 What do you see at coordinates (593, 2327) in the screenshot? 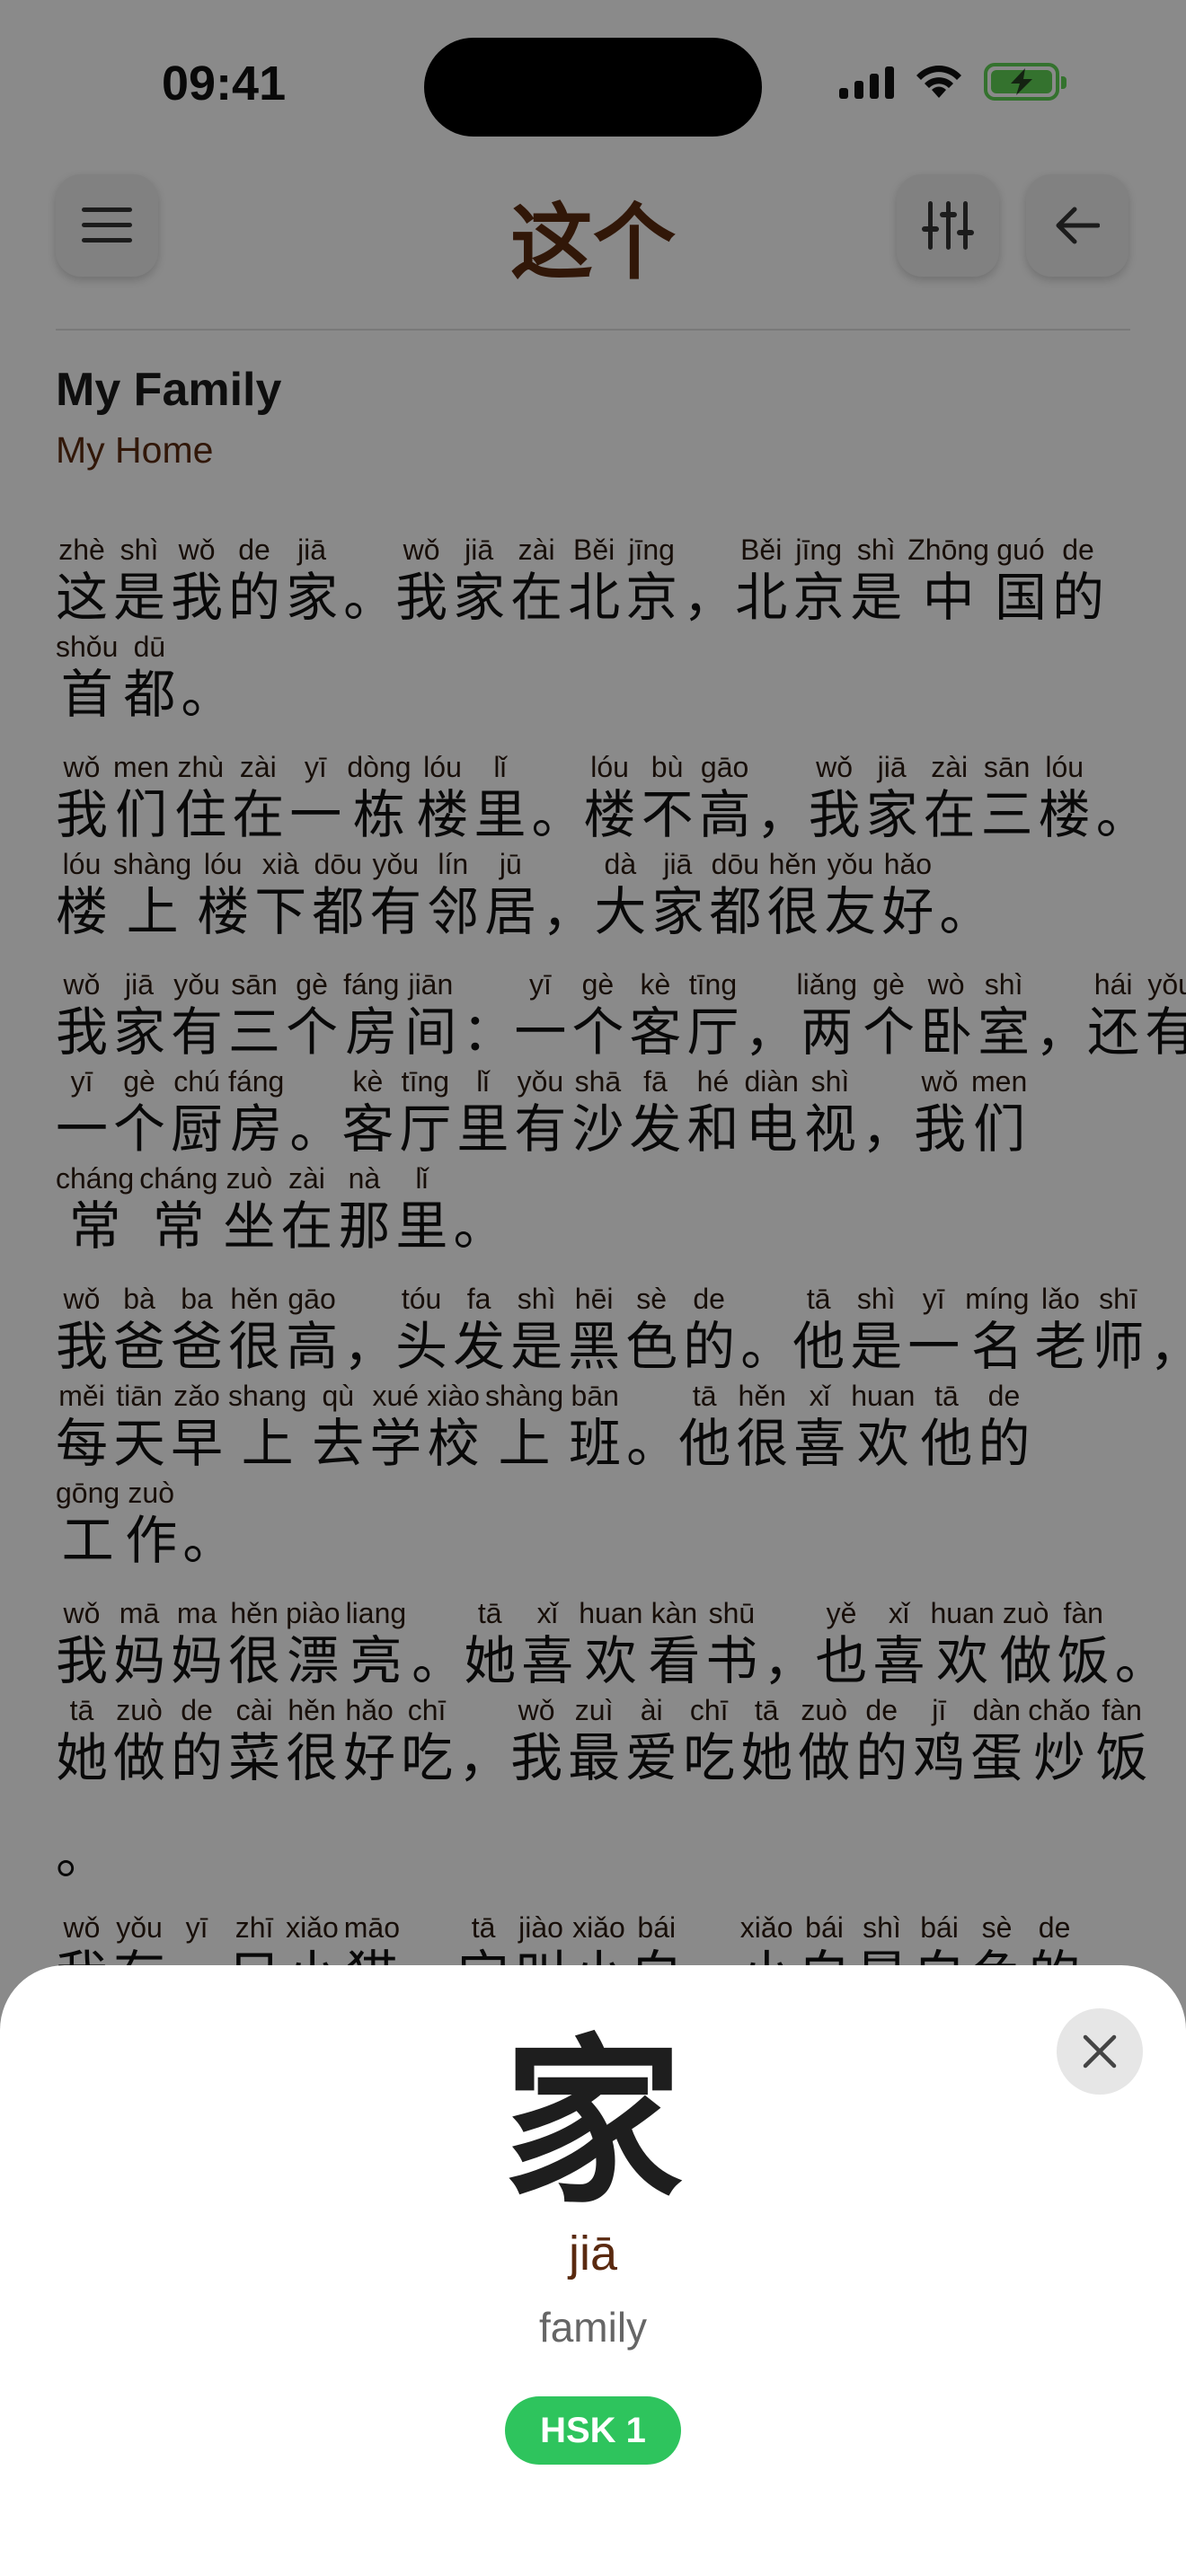
I see `word-meaning: family` at bounding box center [593, 2327].